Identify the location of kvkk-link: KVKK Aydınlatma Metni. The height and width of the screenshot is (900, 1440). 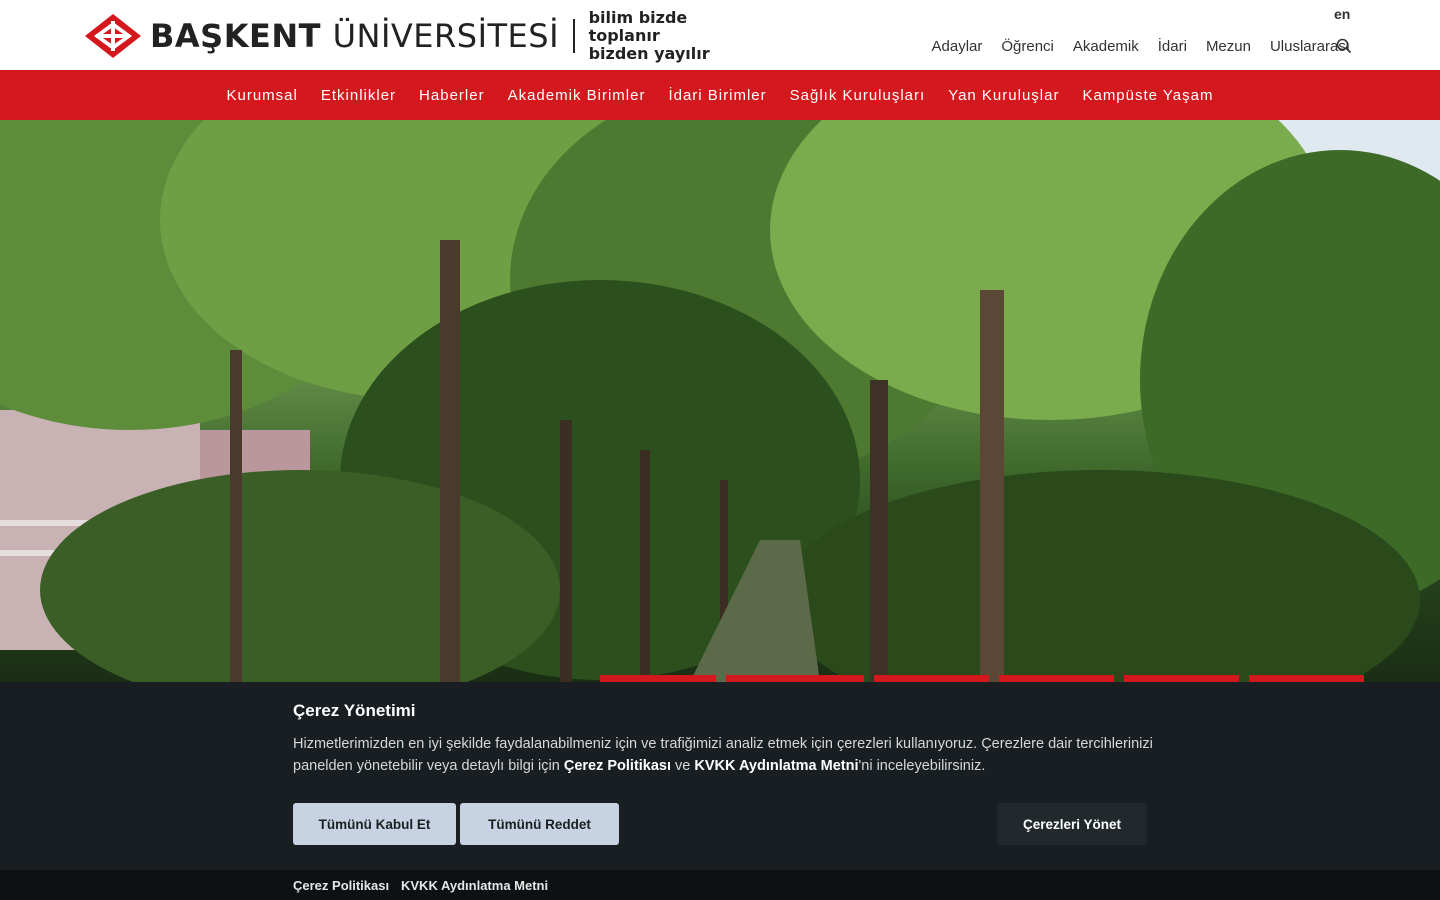
(776, 766).